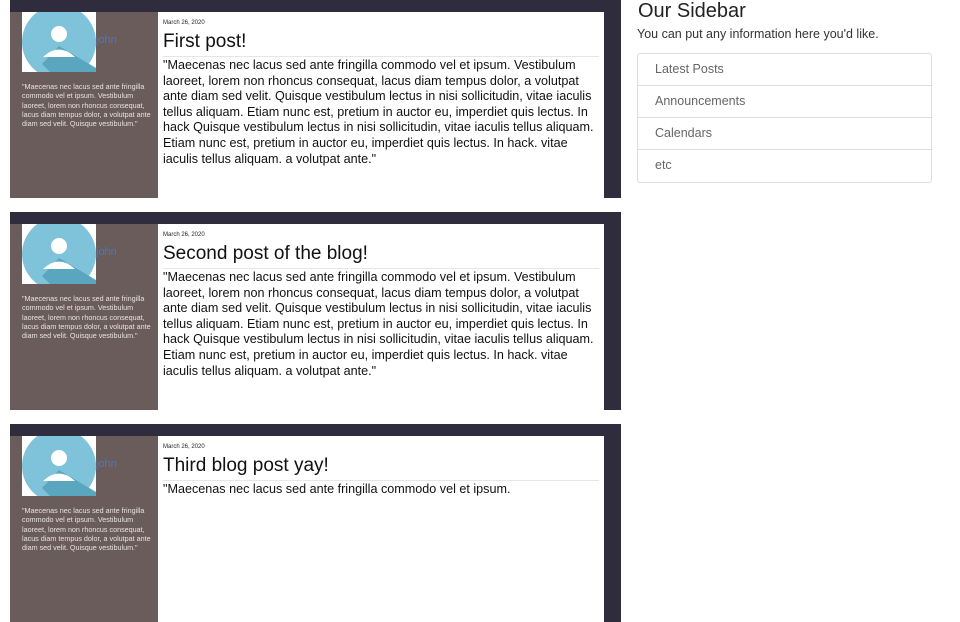 This screenshot has height=622, width=960. I want to click on post-title: Second post of the blog!, so click(381, 255).